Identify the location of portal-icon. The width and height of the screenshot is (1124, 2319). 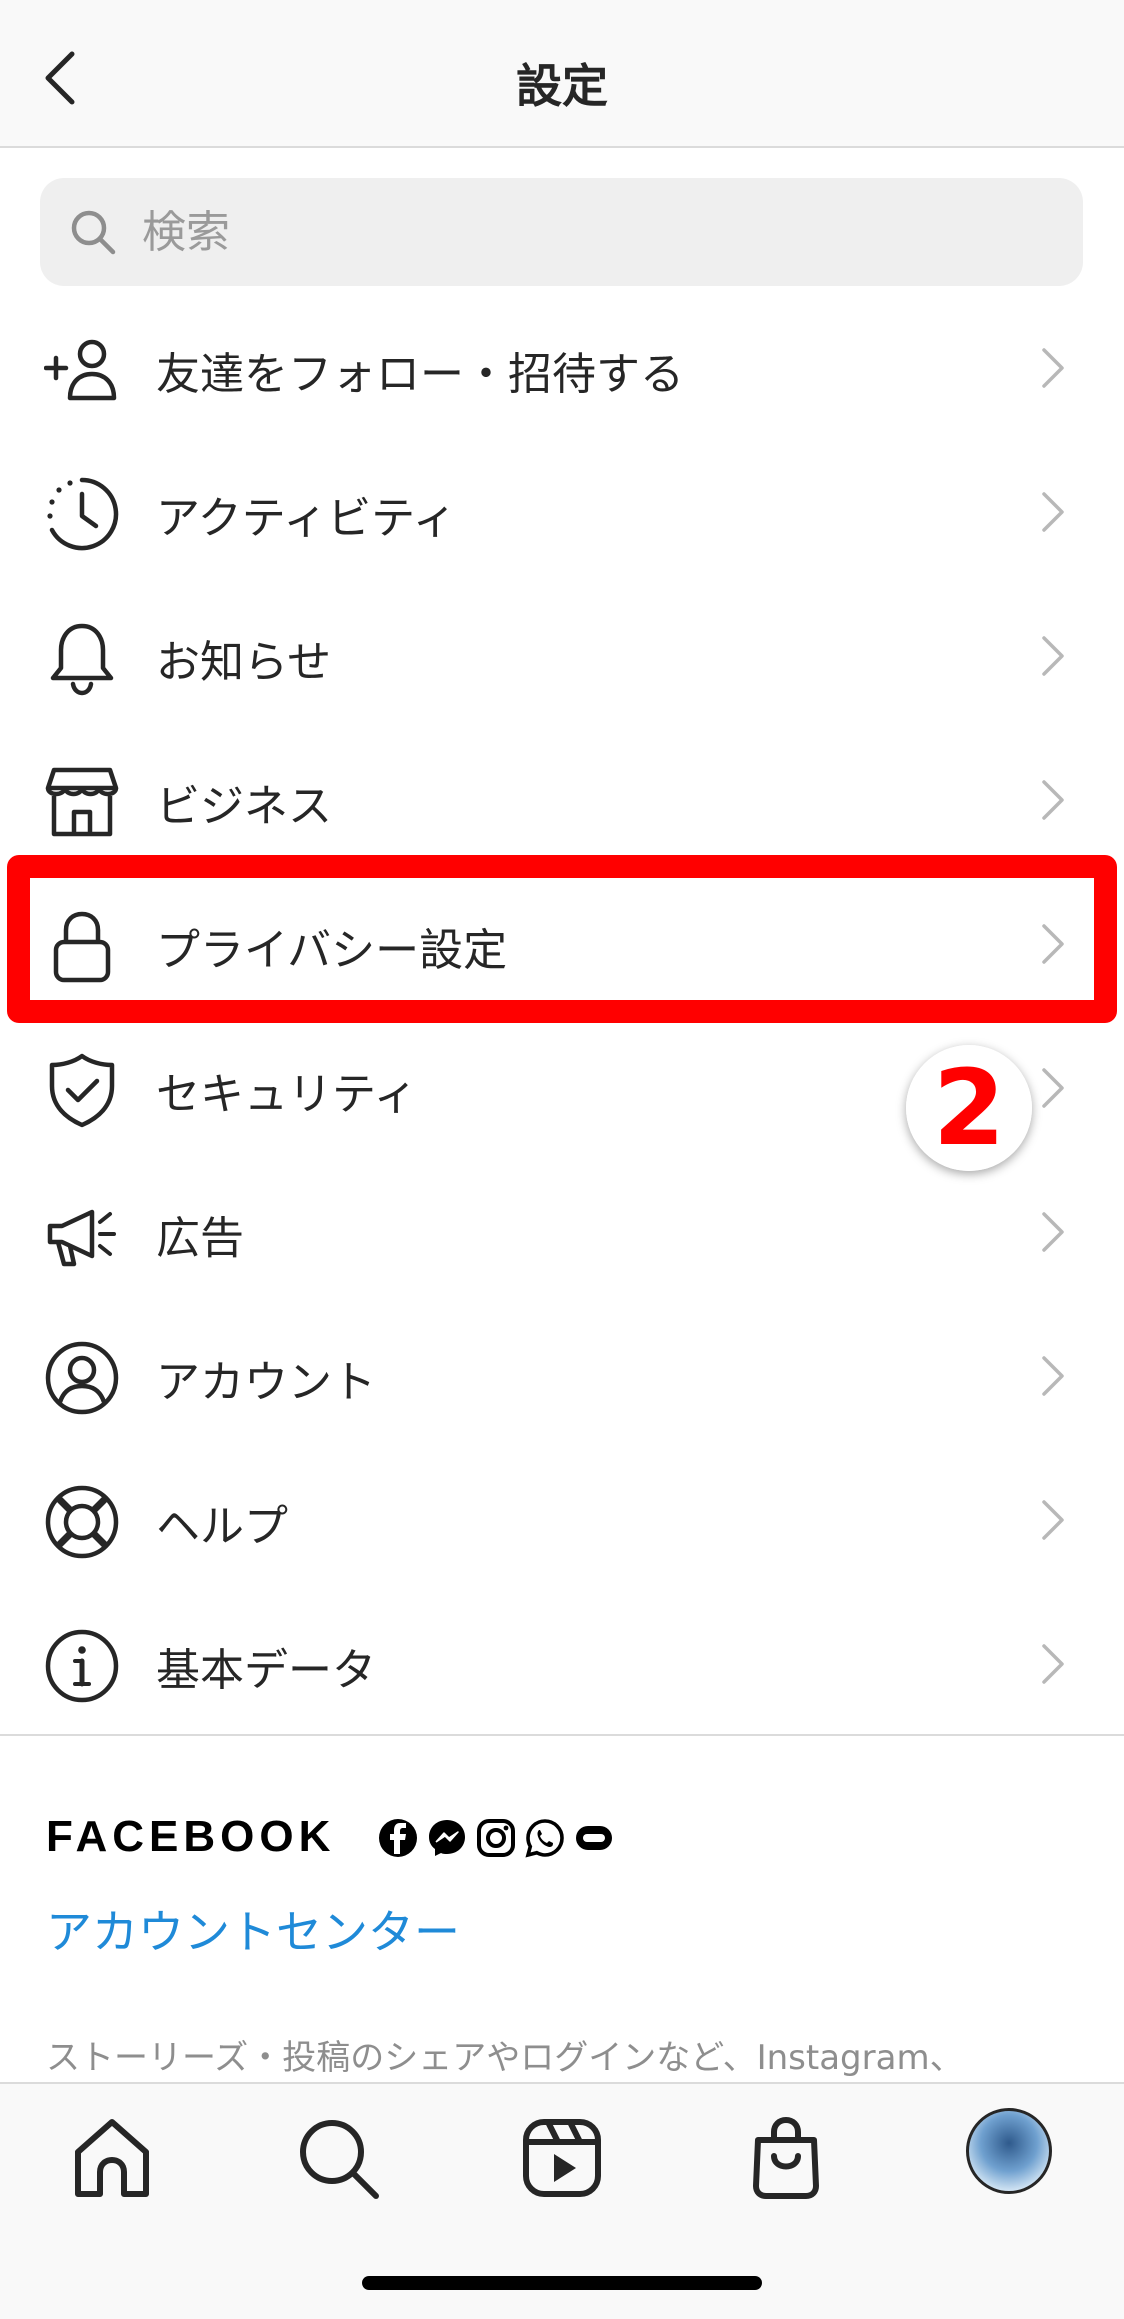
(594, 1838).